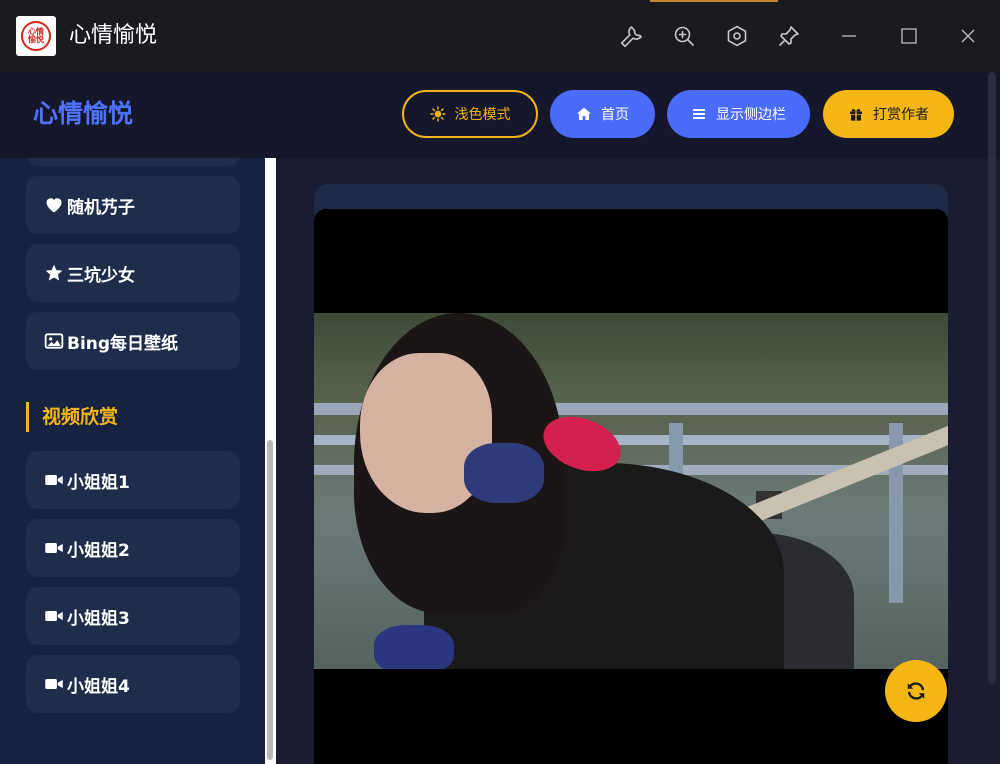  I want to click on sidebar-item-label: Bing每日壁纸, so click(123, 343).